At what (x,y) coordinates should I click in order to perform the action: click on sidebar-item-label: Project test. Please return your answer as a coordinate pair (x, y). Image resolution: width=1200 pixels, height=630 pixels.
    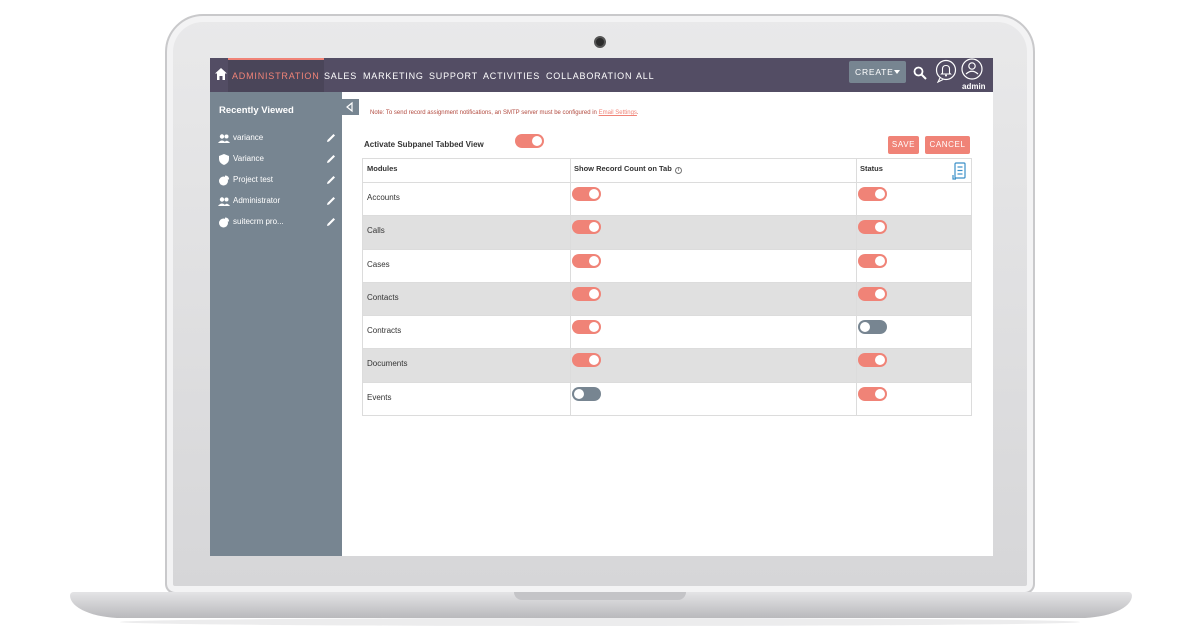
    Looking at the image, I should click on (253, 179).